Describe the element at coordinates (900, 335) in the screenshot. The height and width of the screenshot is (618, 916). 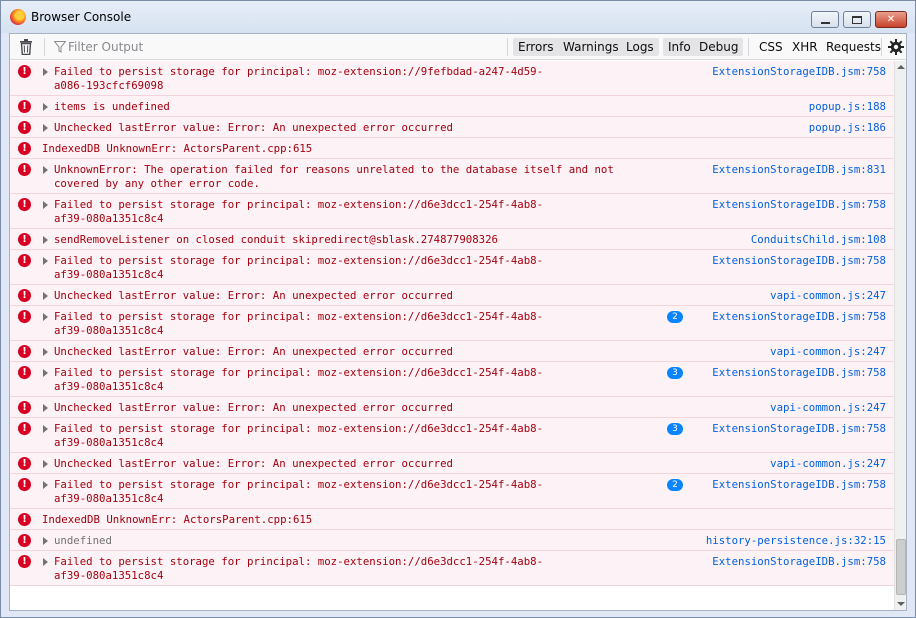
I see `console-scrollbar` at that location.